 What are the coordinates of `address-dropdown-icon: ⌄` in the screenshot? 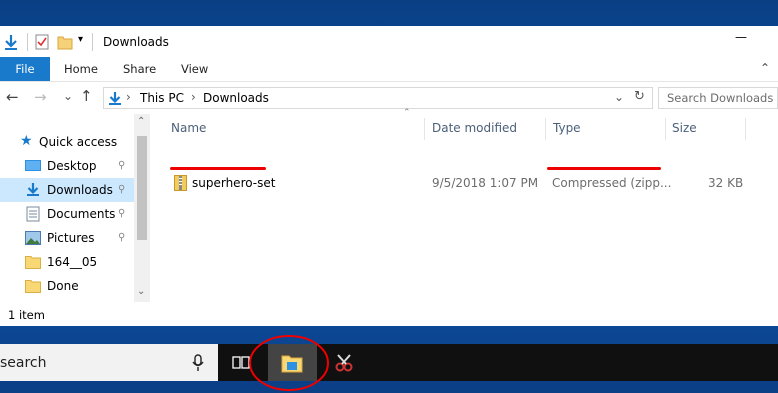 It's located at (619, 97).